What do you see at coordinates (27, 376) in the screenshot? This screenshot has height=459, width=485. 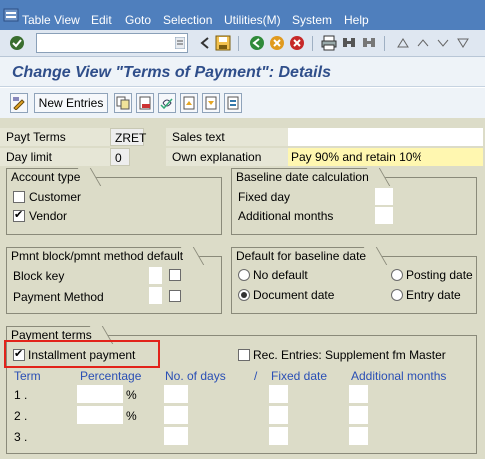 I see `term-column-header: Term` at bounding box center [27, 376].